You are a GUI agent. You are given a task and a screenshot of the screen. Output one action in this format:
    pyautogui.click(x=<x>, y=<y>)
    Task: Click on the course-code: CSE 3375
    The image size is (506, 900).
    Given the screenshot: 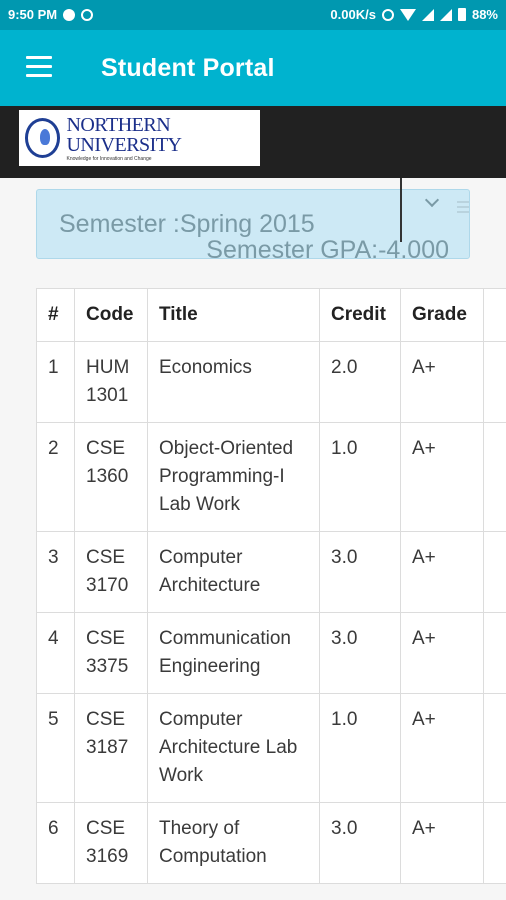 What is the action you would take?
    pyautogui.click(x=111, y=653)
    